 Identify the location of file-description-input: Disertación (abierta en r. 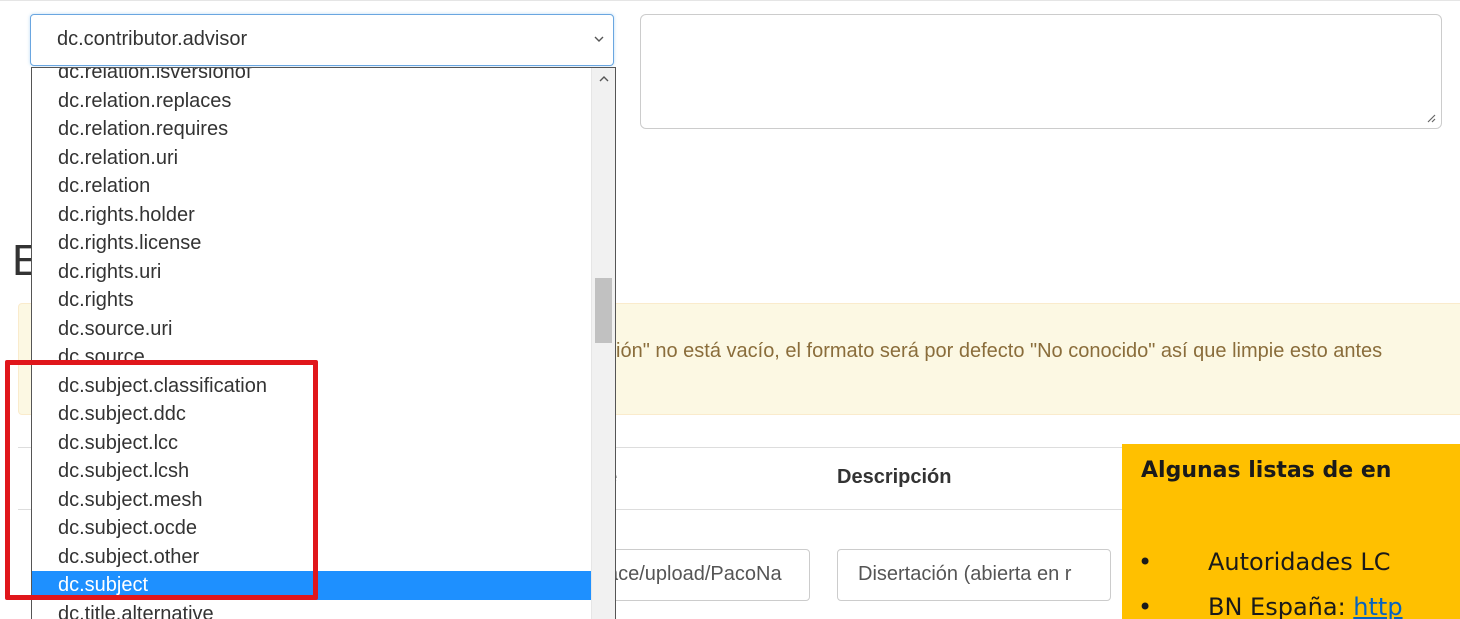
(974, 575).